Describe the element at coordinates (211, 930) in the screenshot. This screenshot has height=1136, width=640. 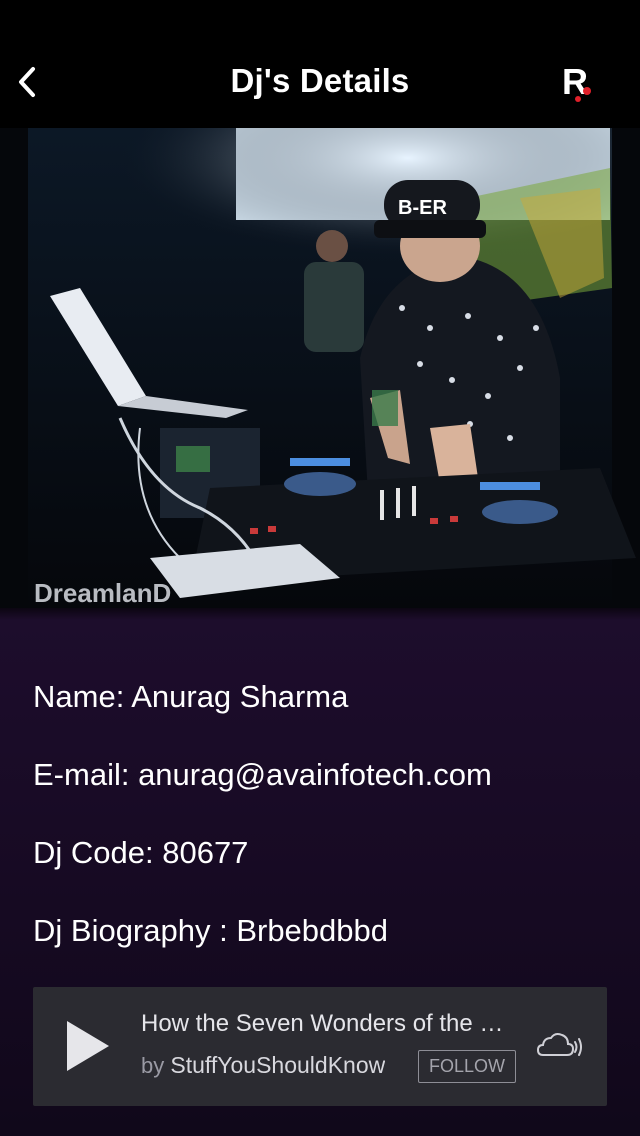
I see `dj-biography: Dj Biography : Brbebdbbd` at that location.